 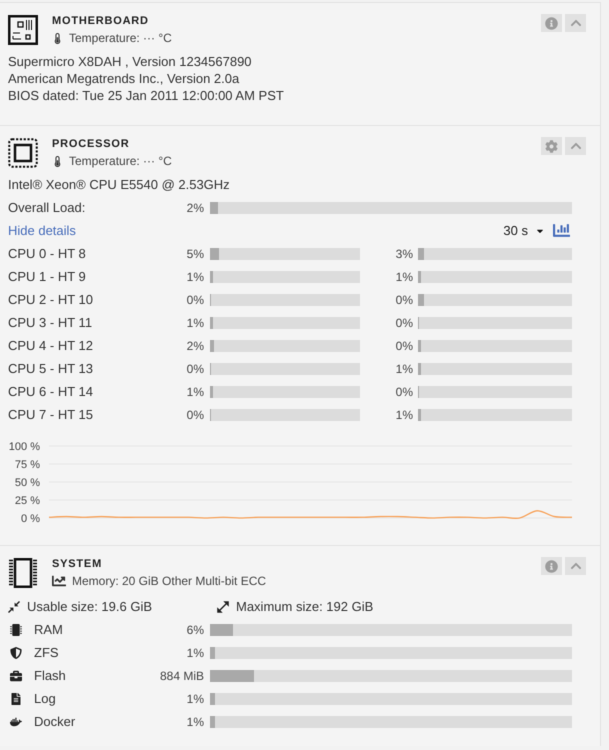 I want to click on hide-details-link: Hide details, so click(x=42, y=230).